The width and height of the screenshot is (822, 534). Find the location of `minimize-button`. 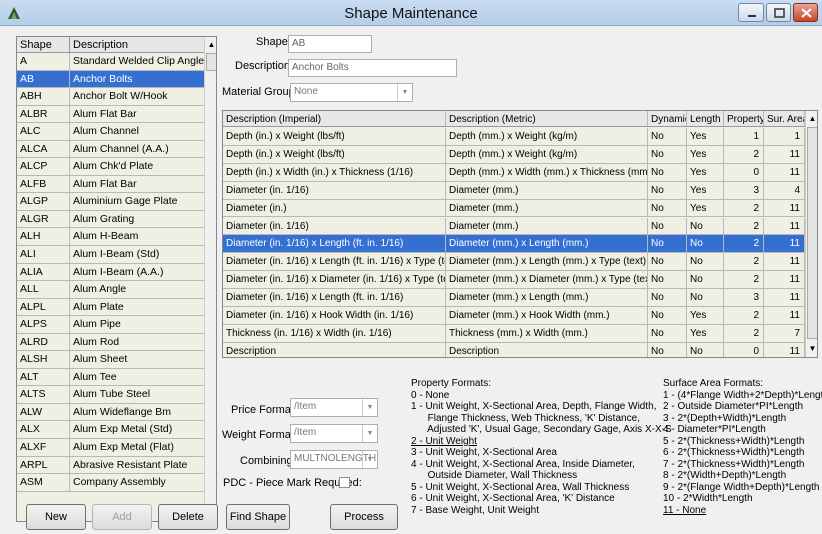

minimize-button is located at coordinates (751, 12).